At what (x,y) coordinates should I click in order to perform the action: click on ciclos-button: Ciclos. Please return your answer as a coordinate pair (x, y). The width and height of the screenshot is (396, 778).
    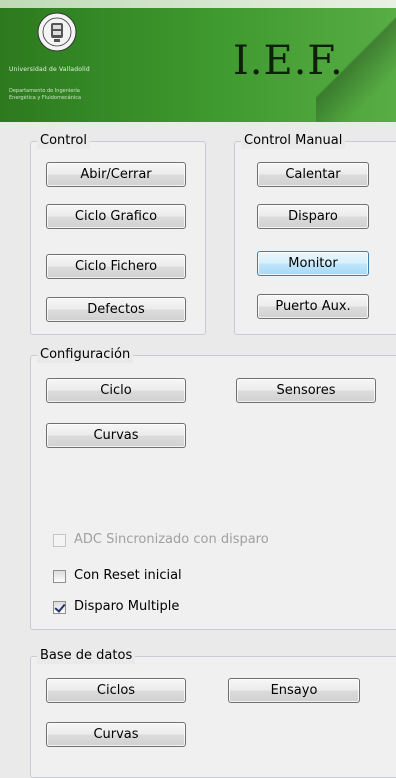
    Looking at the image, I should click on (116, 690).